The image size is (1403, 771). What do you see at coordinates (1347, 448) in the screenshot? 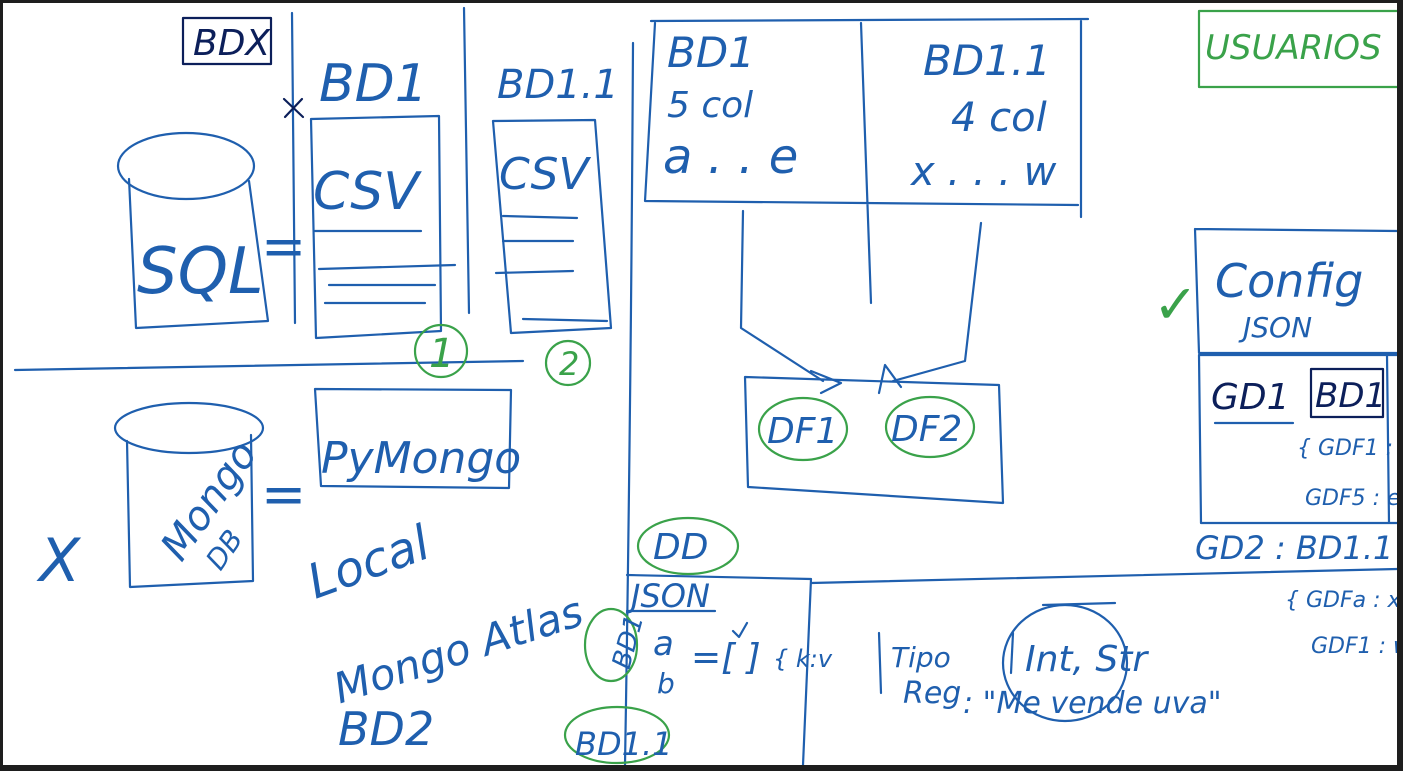
I see `gdf1-label: { GDF1 : a` at bounding box center [1347, 448].